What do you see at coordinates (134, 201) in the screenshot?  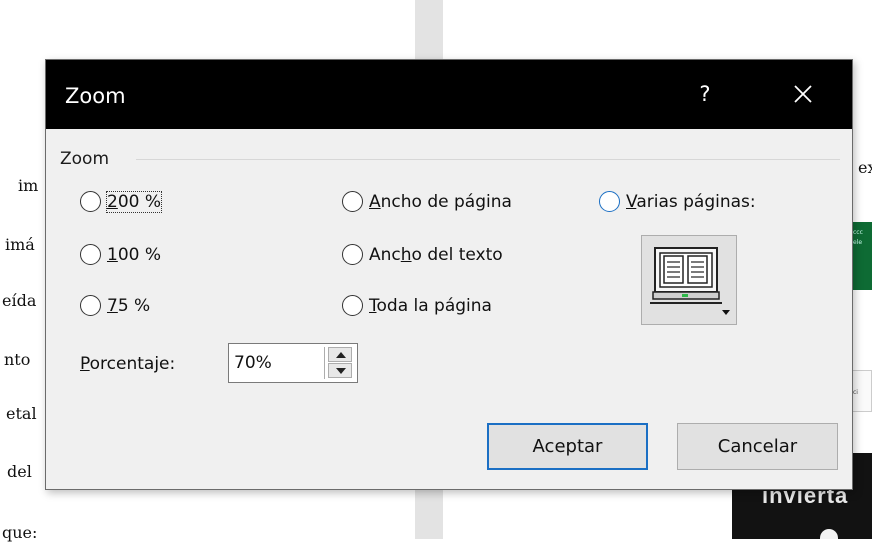 I see `radio-label: 200 %` at bounding box center [134, 201].